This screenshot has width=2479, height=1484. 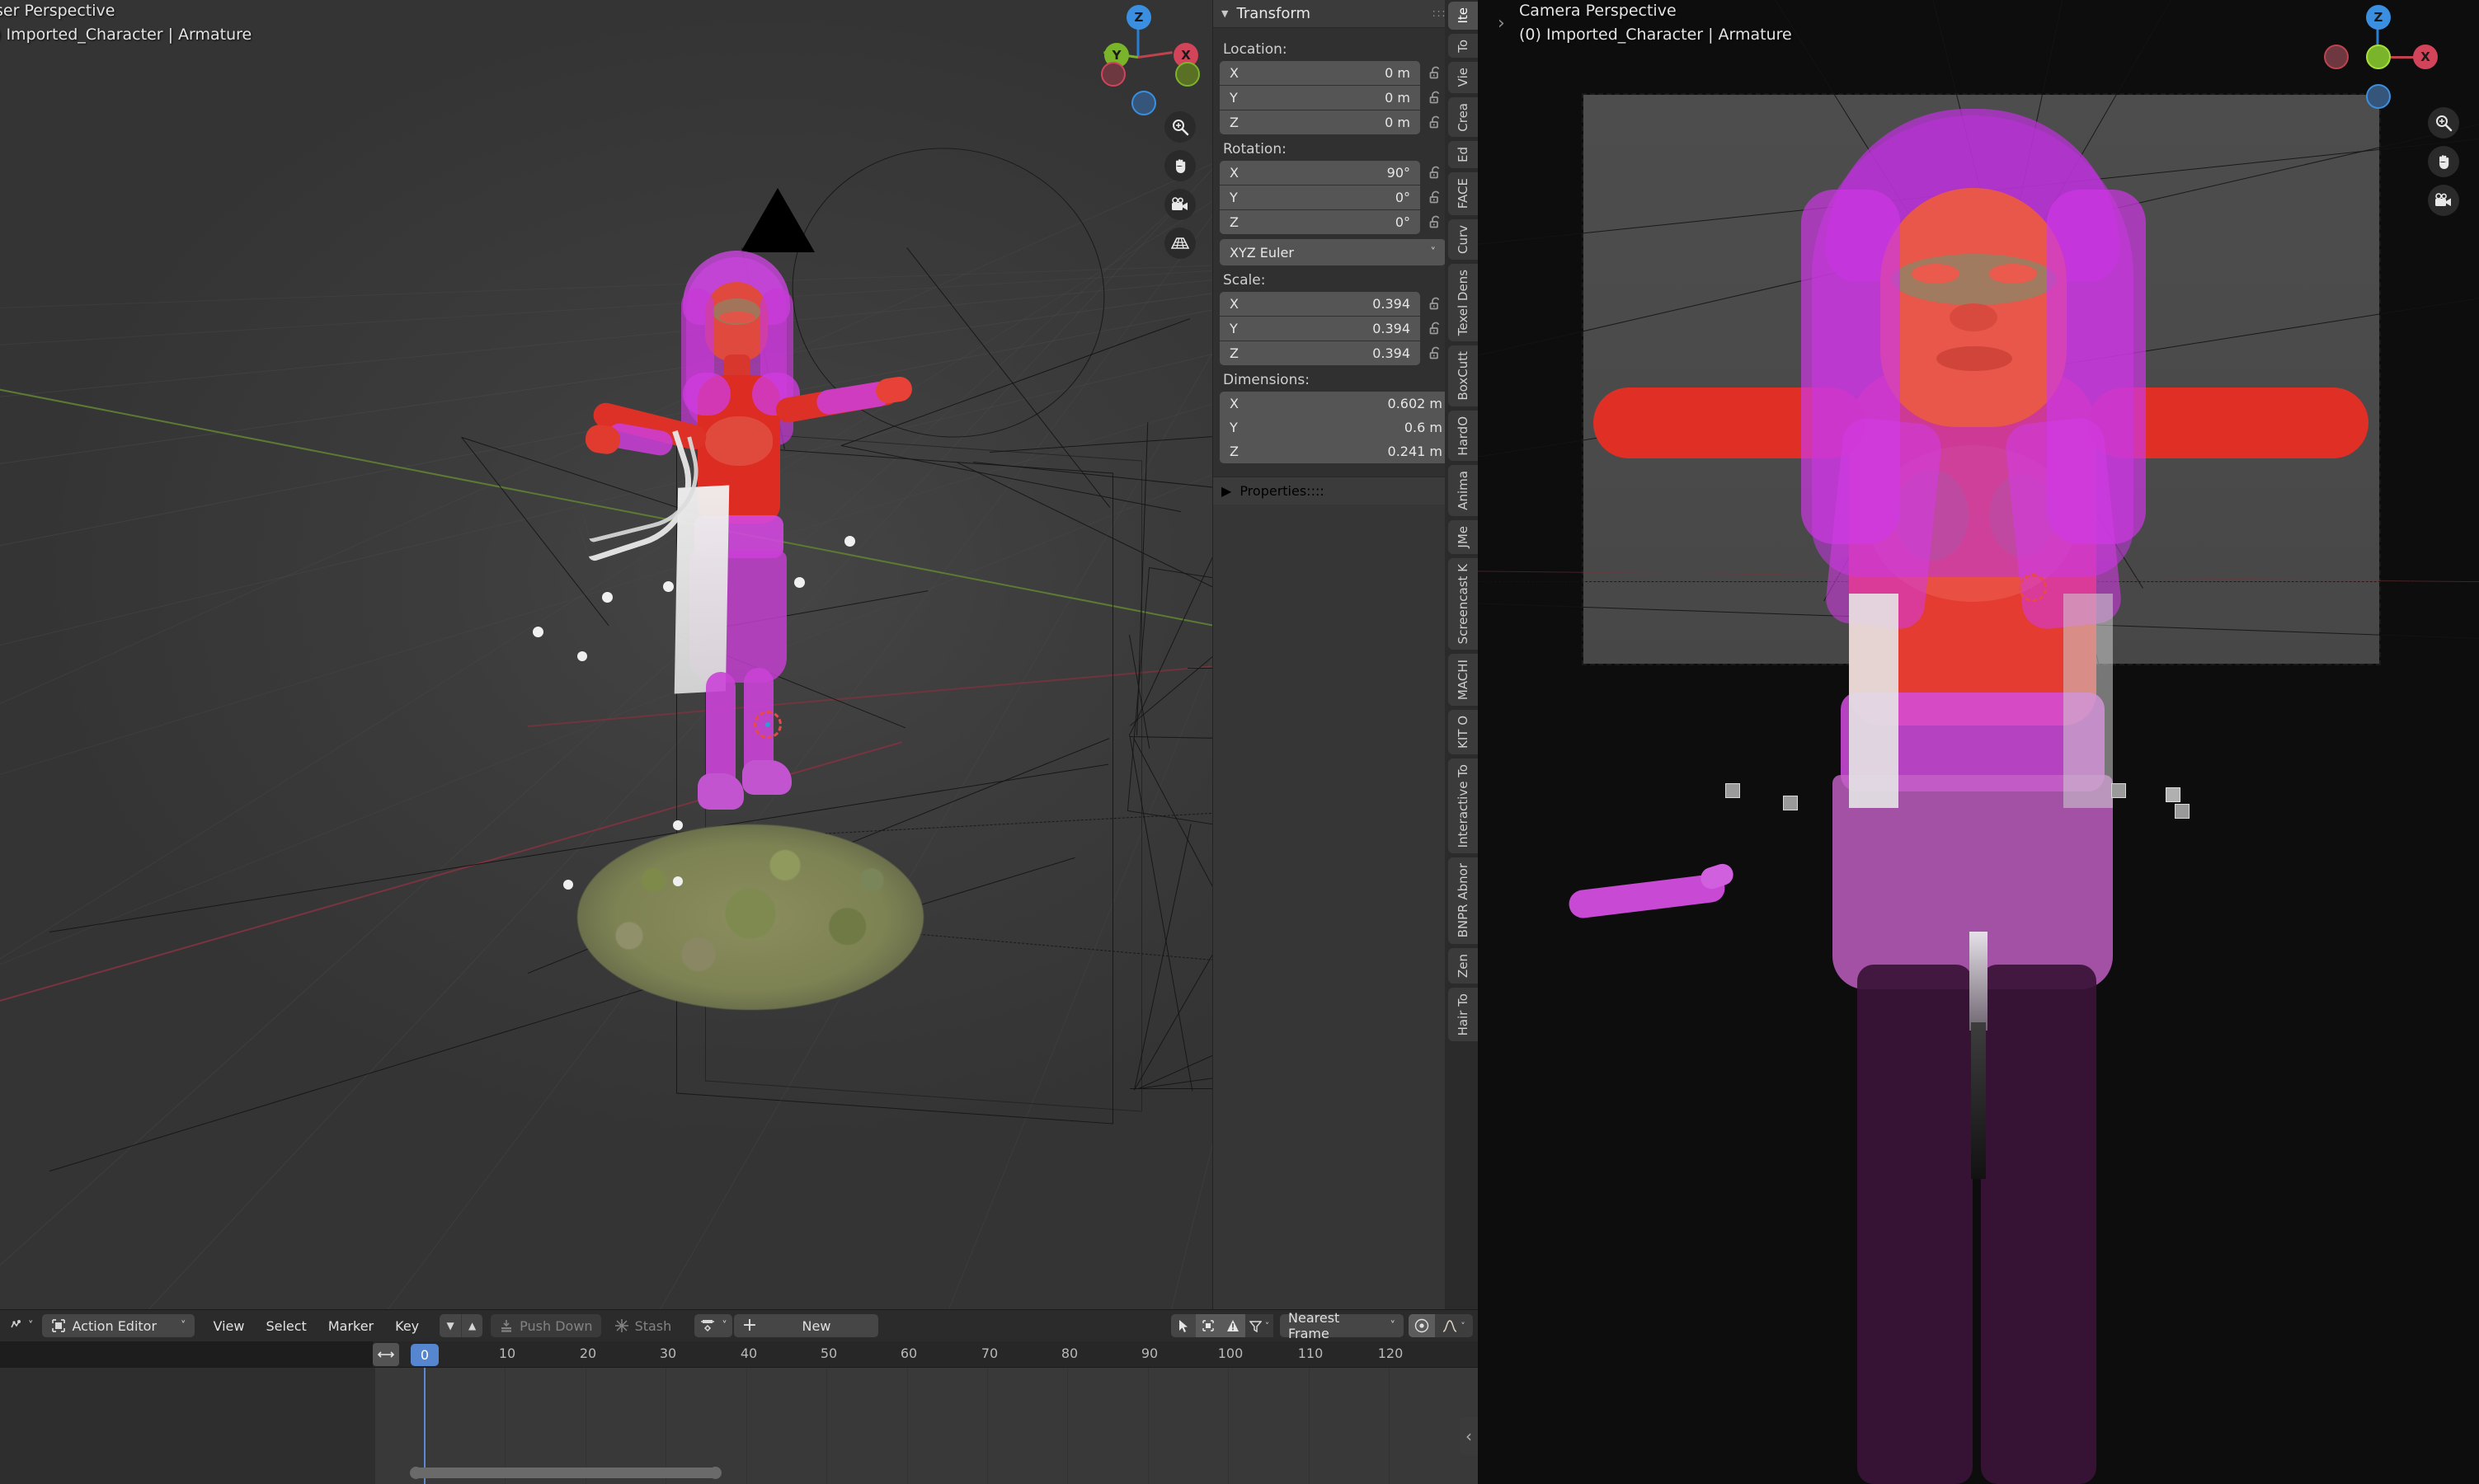 I want to click on right-navigation-gizmo: Z X, so click(x=2381, y=55).